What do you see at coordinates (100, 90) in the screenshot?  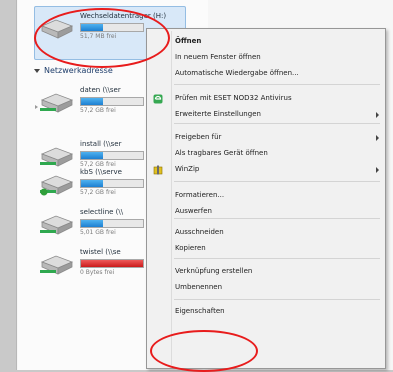 I see `drive-name: daten (\\ser` at bounding box center [100, 90].